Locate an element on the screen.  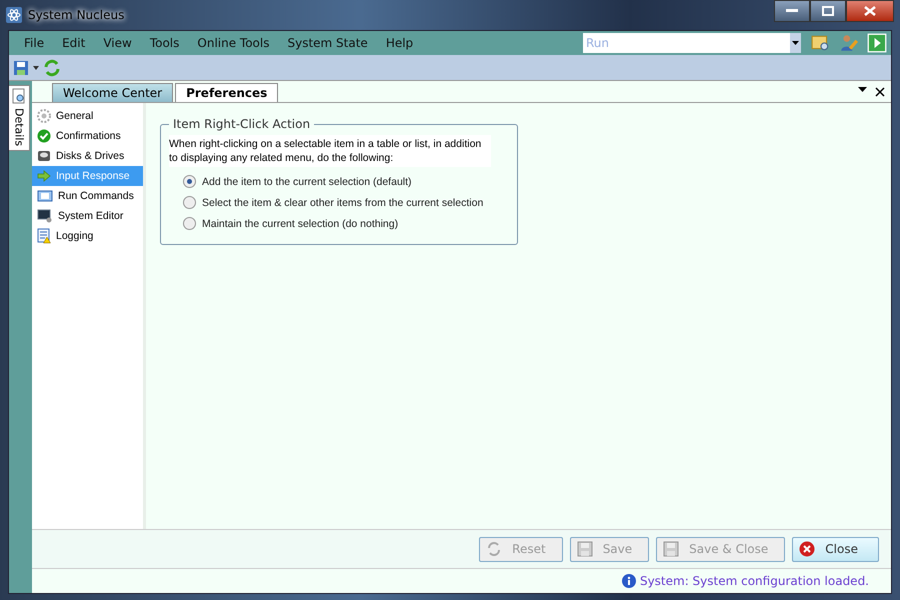
dropdown-button is located at coordinates (795, 43).